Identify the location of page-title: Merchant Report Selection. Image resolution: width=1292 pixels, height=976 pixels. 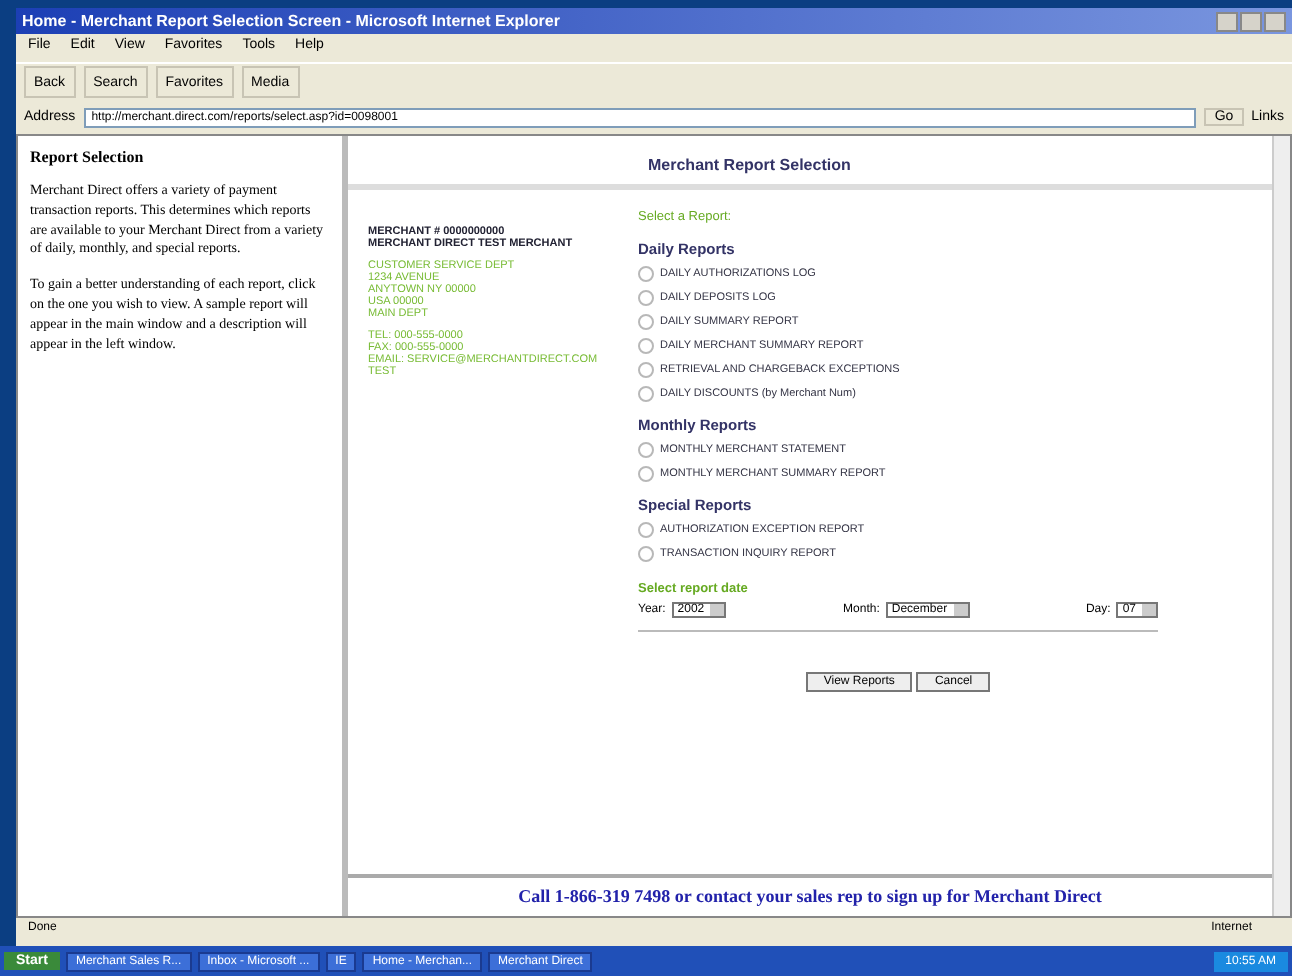
(810, 163).